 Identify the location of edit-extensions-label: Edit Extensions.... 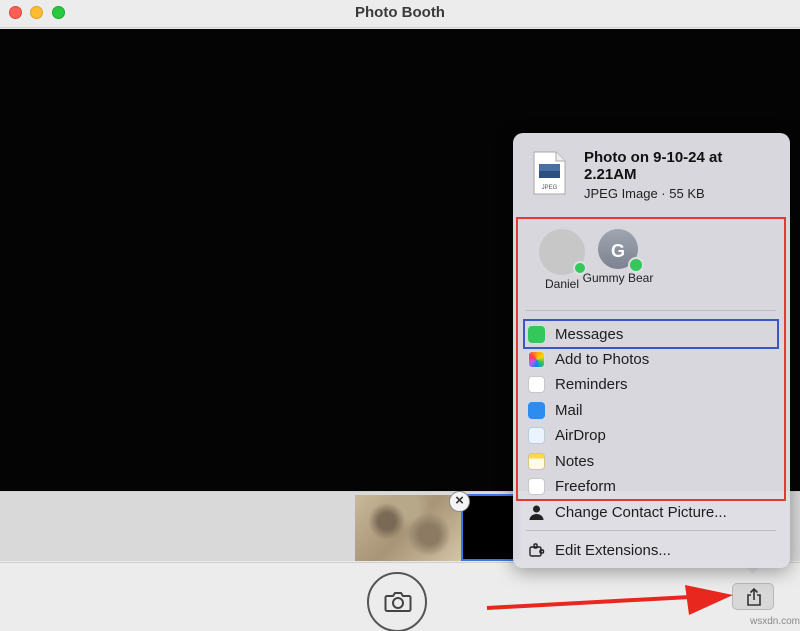
(613, 550).